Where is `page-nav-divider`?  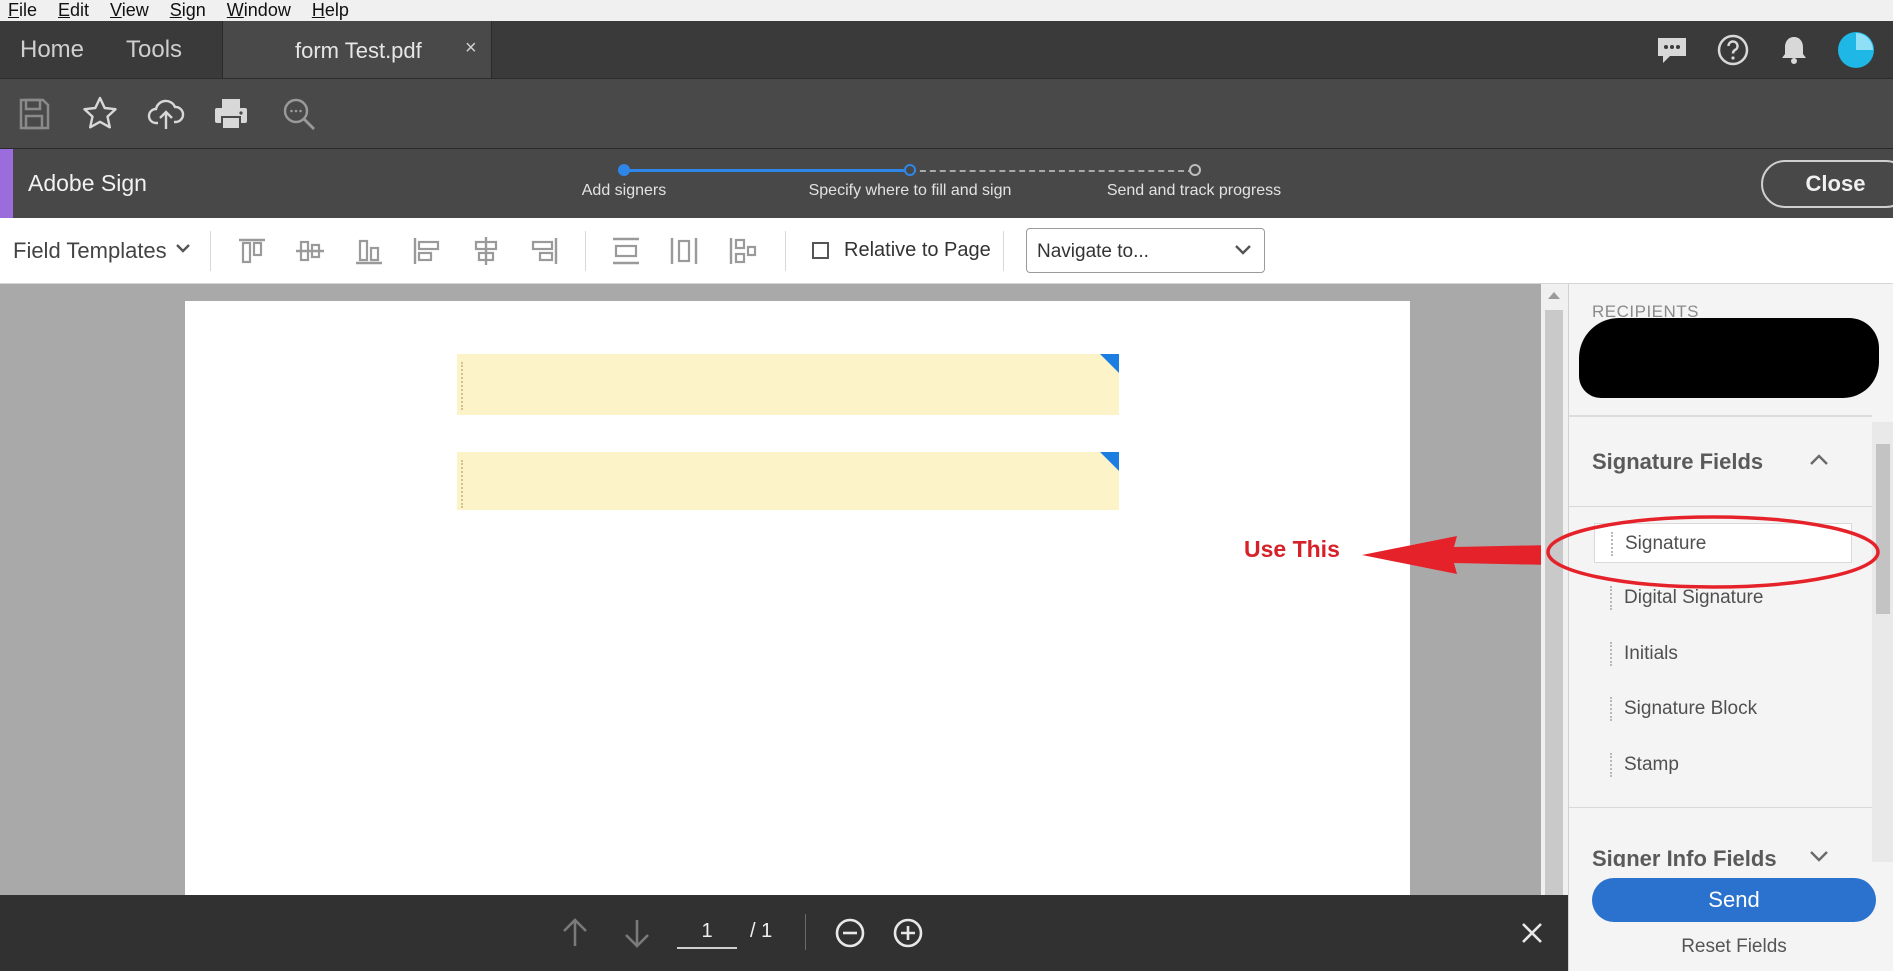 page-nav-divider is located at coordinates (805, 932).